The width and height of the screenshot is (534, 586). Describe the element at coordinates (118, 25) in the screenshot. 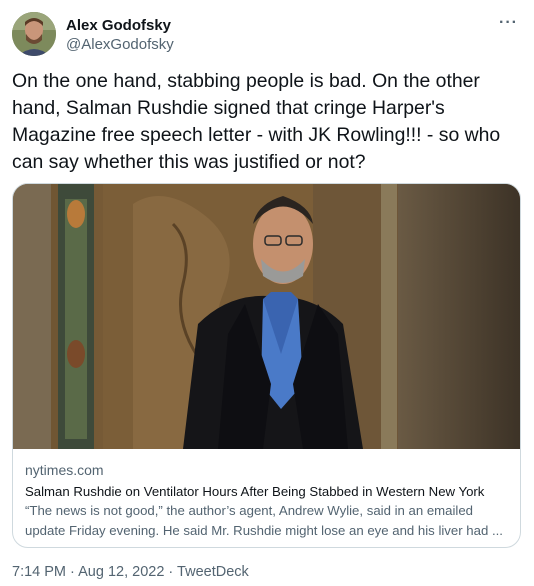

I see `author-name: Alex Godofsky` at that location.